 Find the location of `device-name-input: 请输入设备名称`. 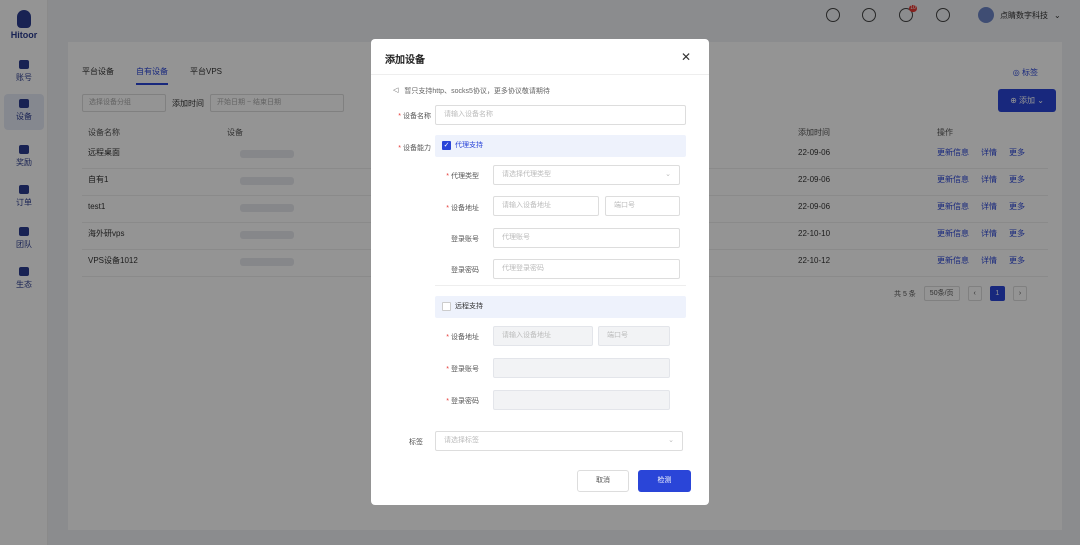

device-name-input: 请输入设备名称 is located at coordinates (560, 115).